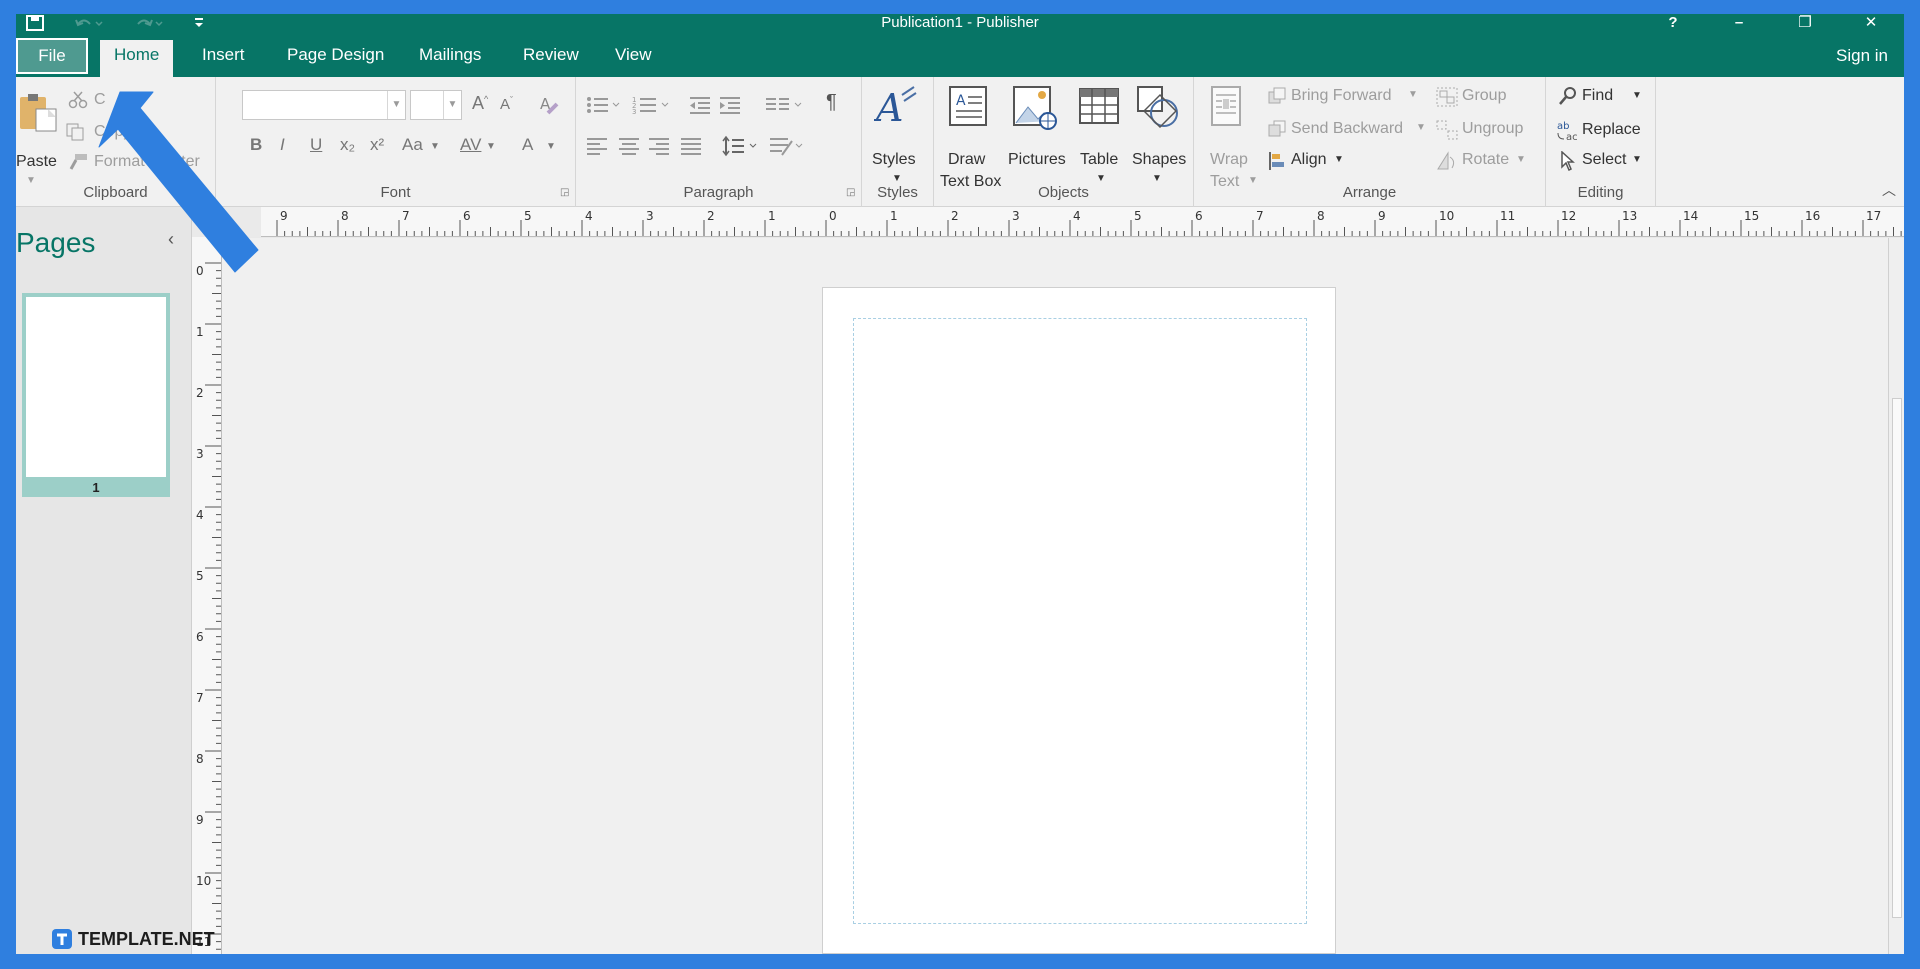 This screenshot has width=1920, height=969. What do you see at coordinates (171, 239) in the screenshot?
I see `collapse-pane-icon: ‹` at bounding box center [171, 239].